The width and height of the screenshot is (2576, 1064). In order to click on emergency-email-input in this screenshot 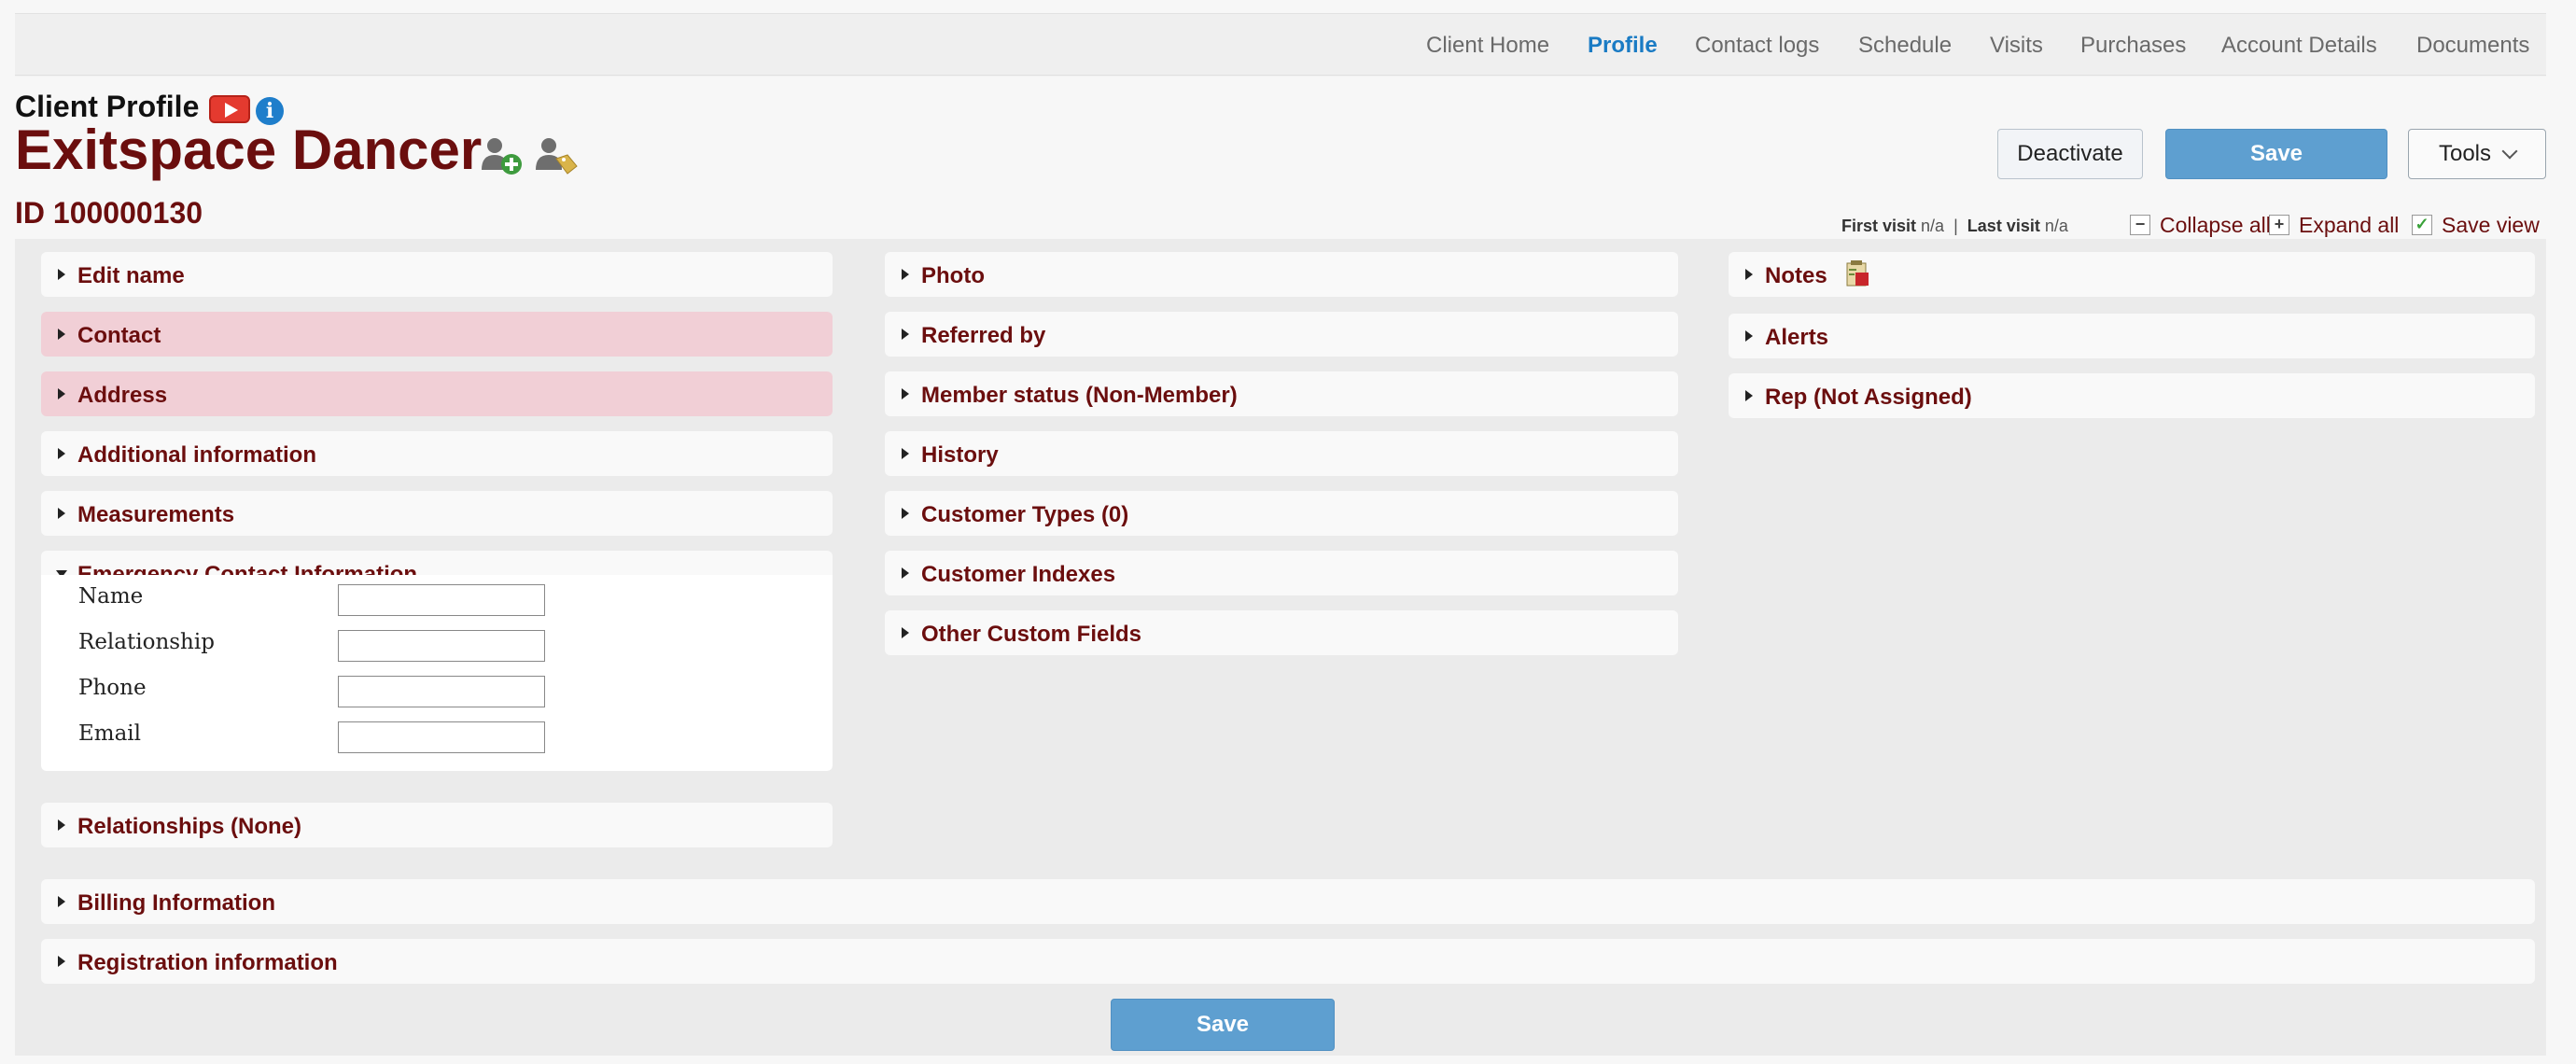, I will do `click(441, 737)`.